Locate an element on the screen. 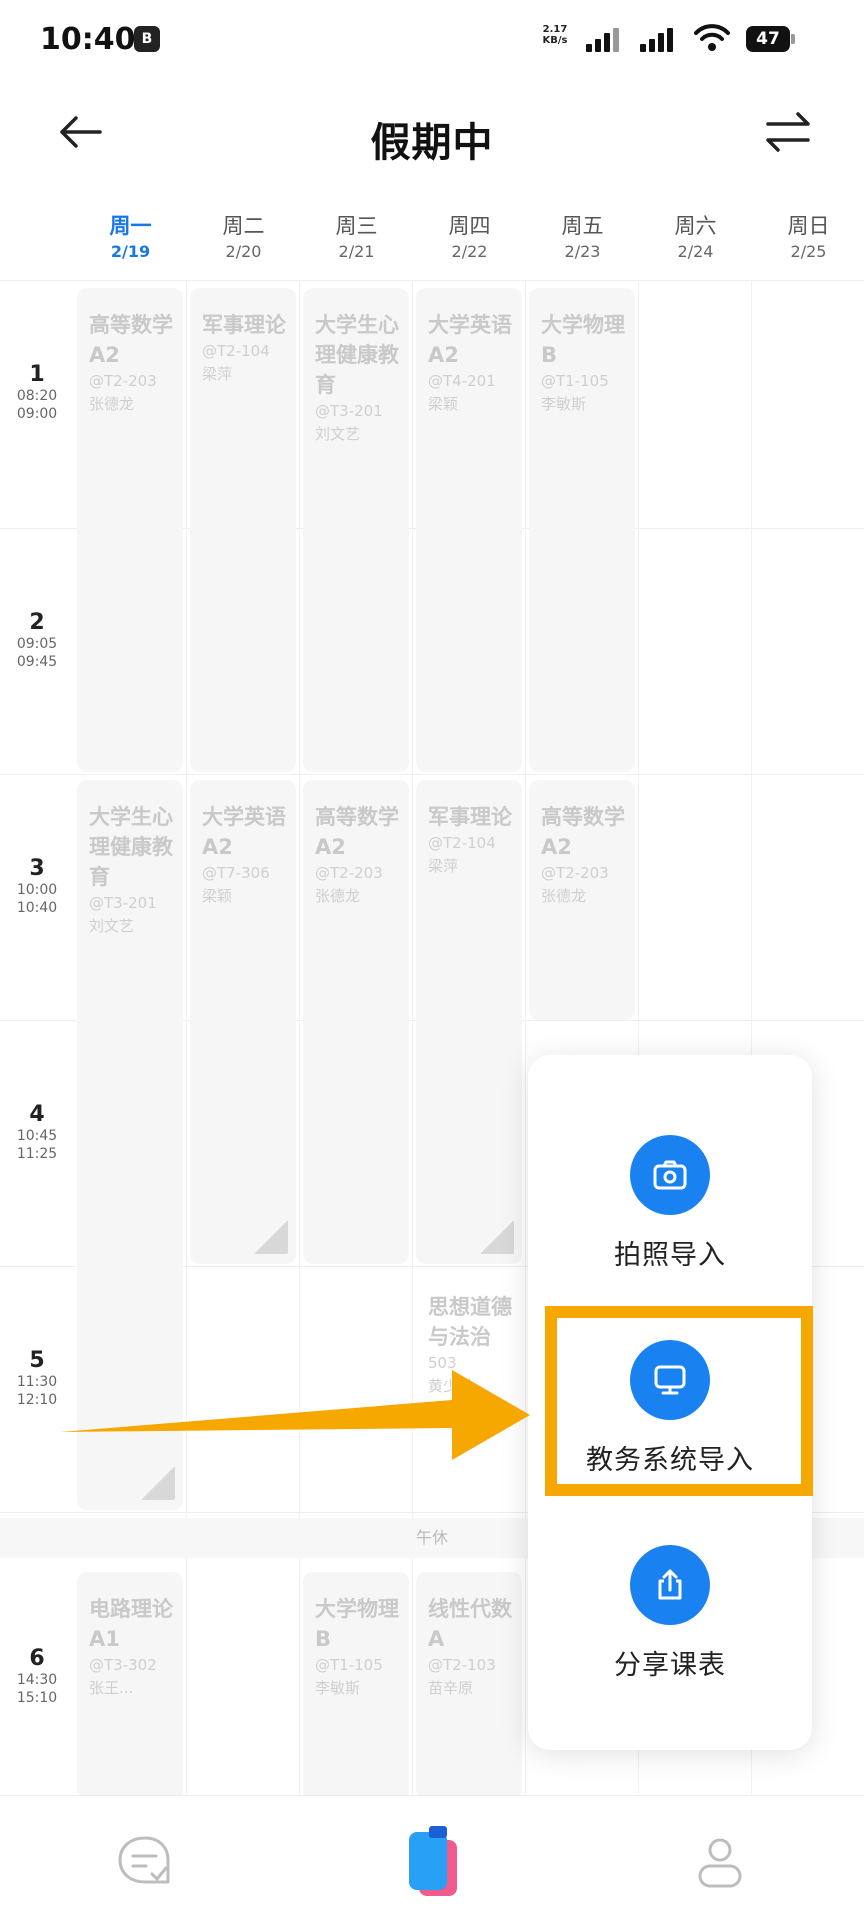  photo-import-label: 拍照导入 is located at coordinates (670, 1255).